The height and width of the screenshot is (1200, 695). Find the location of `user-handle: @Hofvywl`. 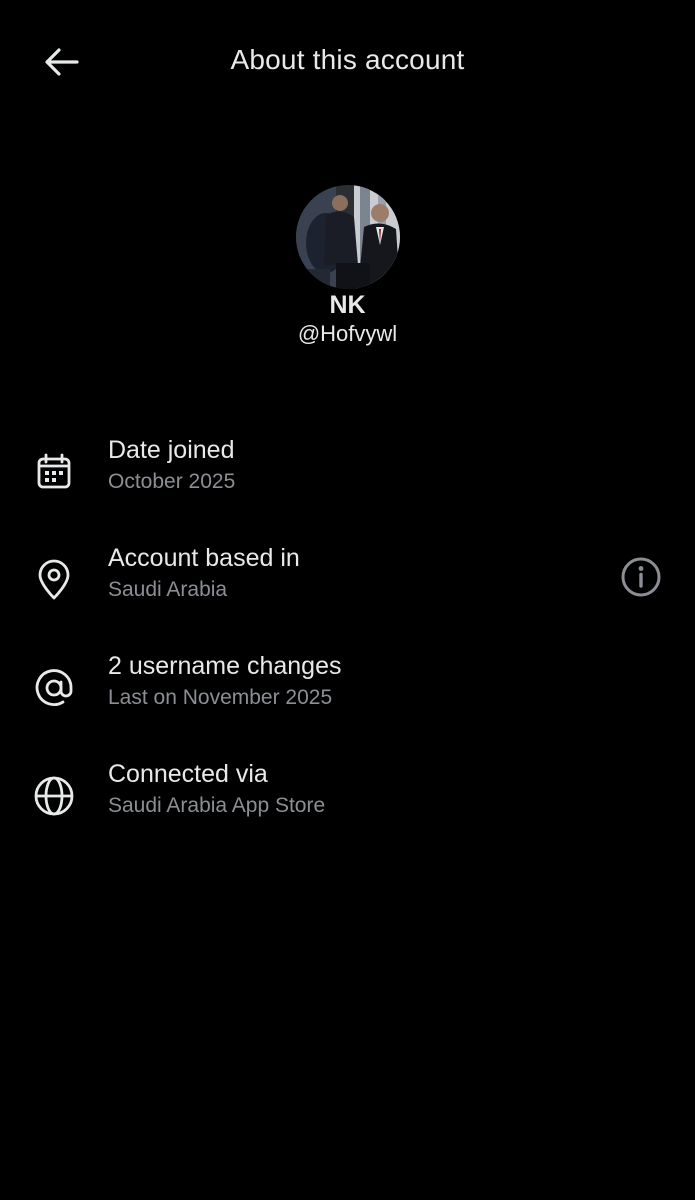

user-handle: @Hofvywl is located at coordinates (347, 333).